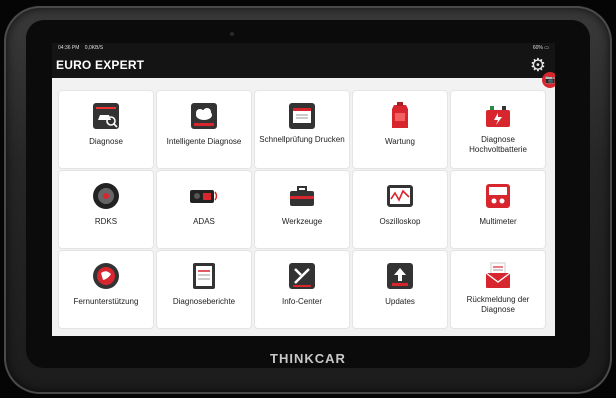 The width and height of the screenshot is (616, 398). I want to click on tile-label: Werkzeuge, so click(302, 221).